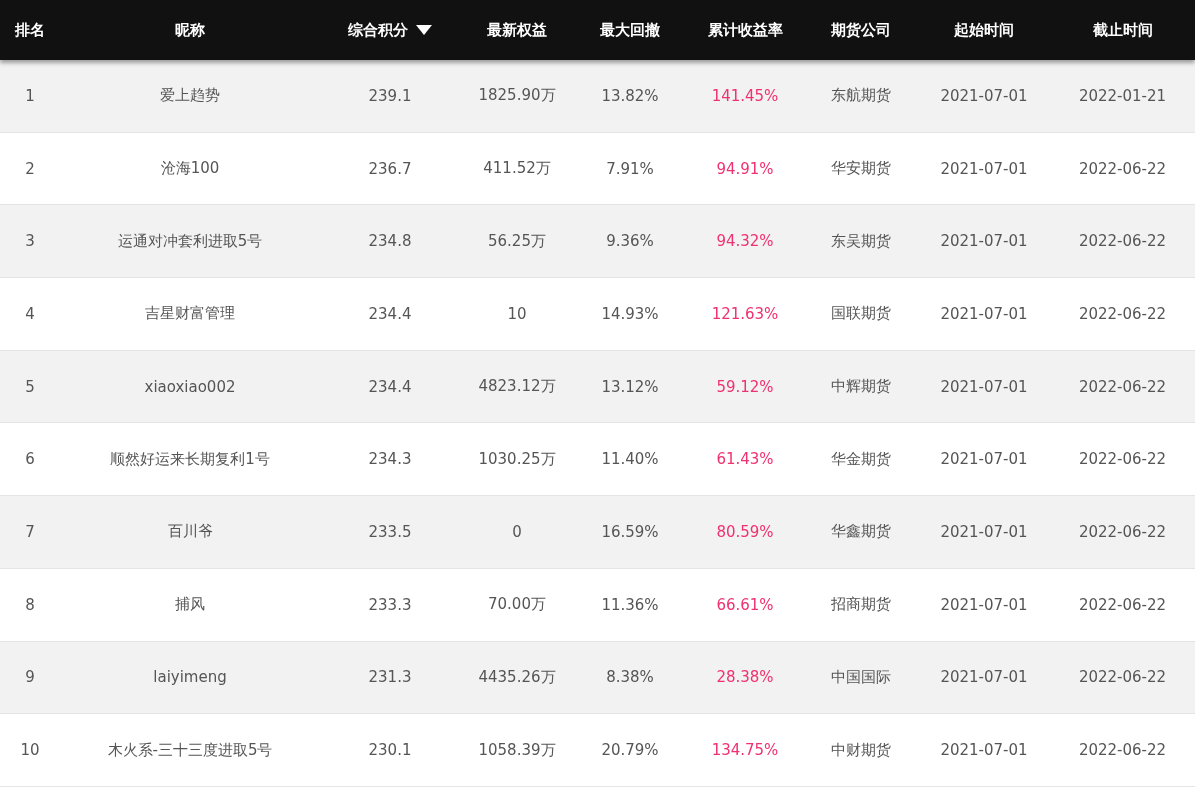 This screenshot has width=1195, height=787. I want to click on column-label: 最新权益, so click(517, 30).